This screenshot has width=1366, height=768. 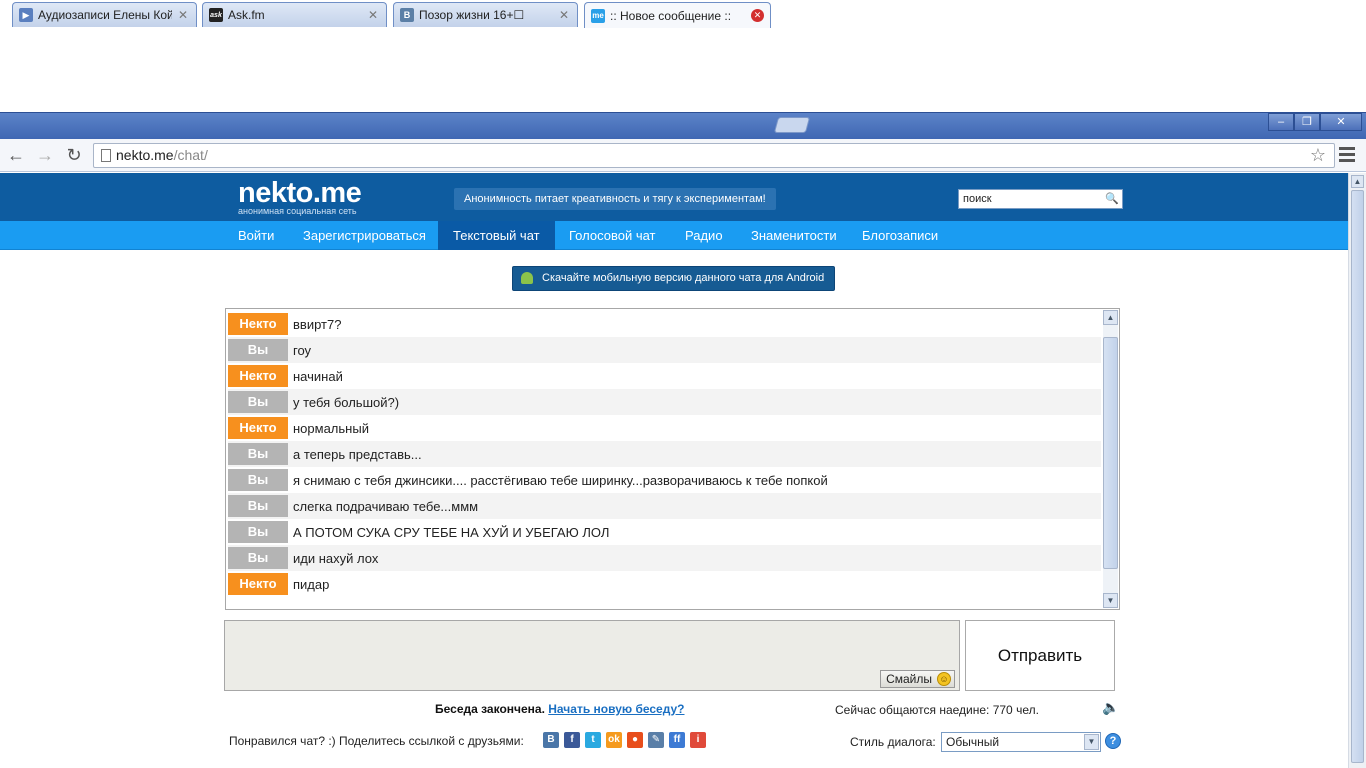 I want to click on page-icon, so click(x=106, y=155).